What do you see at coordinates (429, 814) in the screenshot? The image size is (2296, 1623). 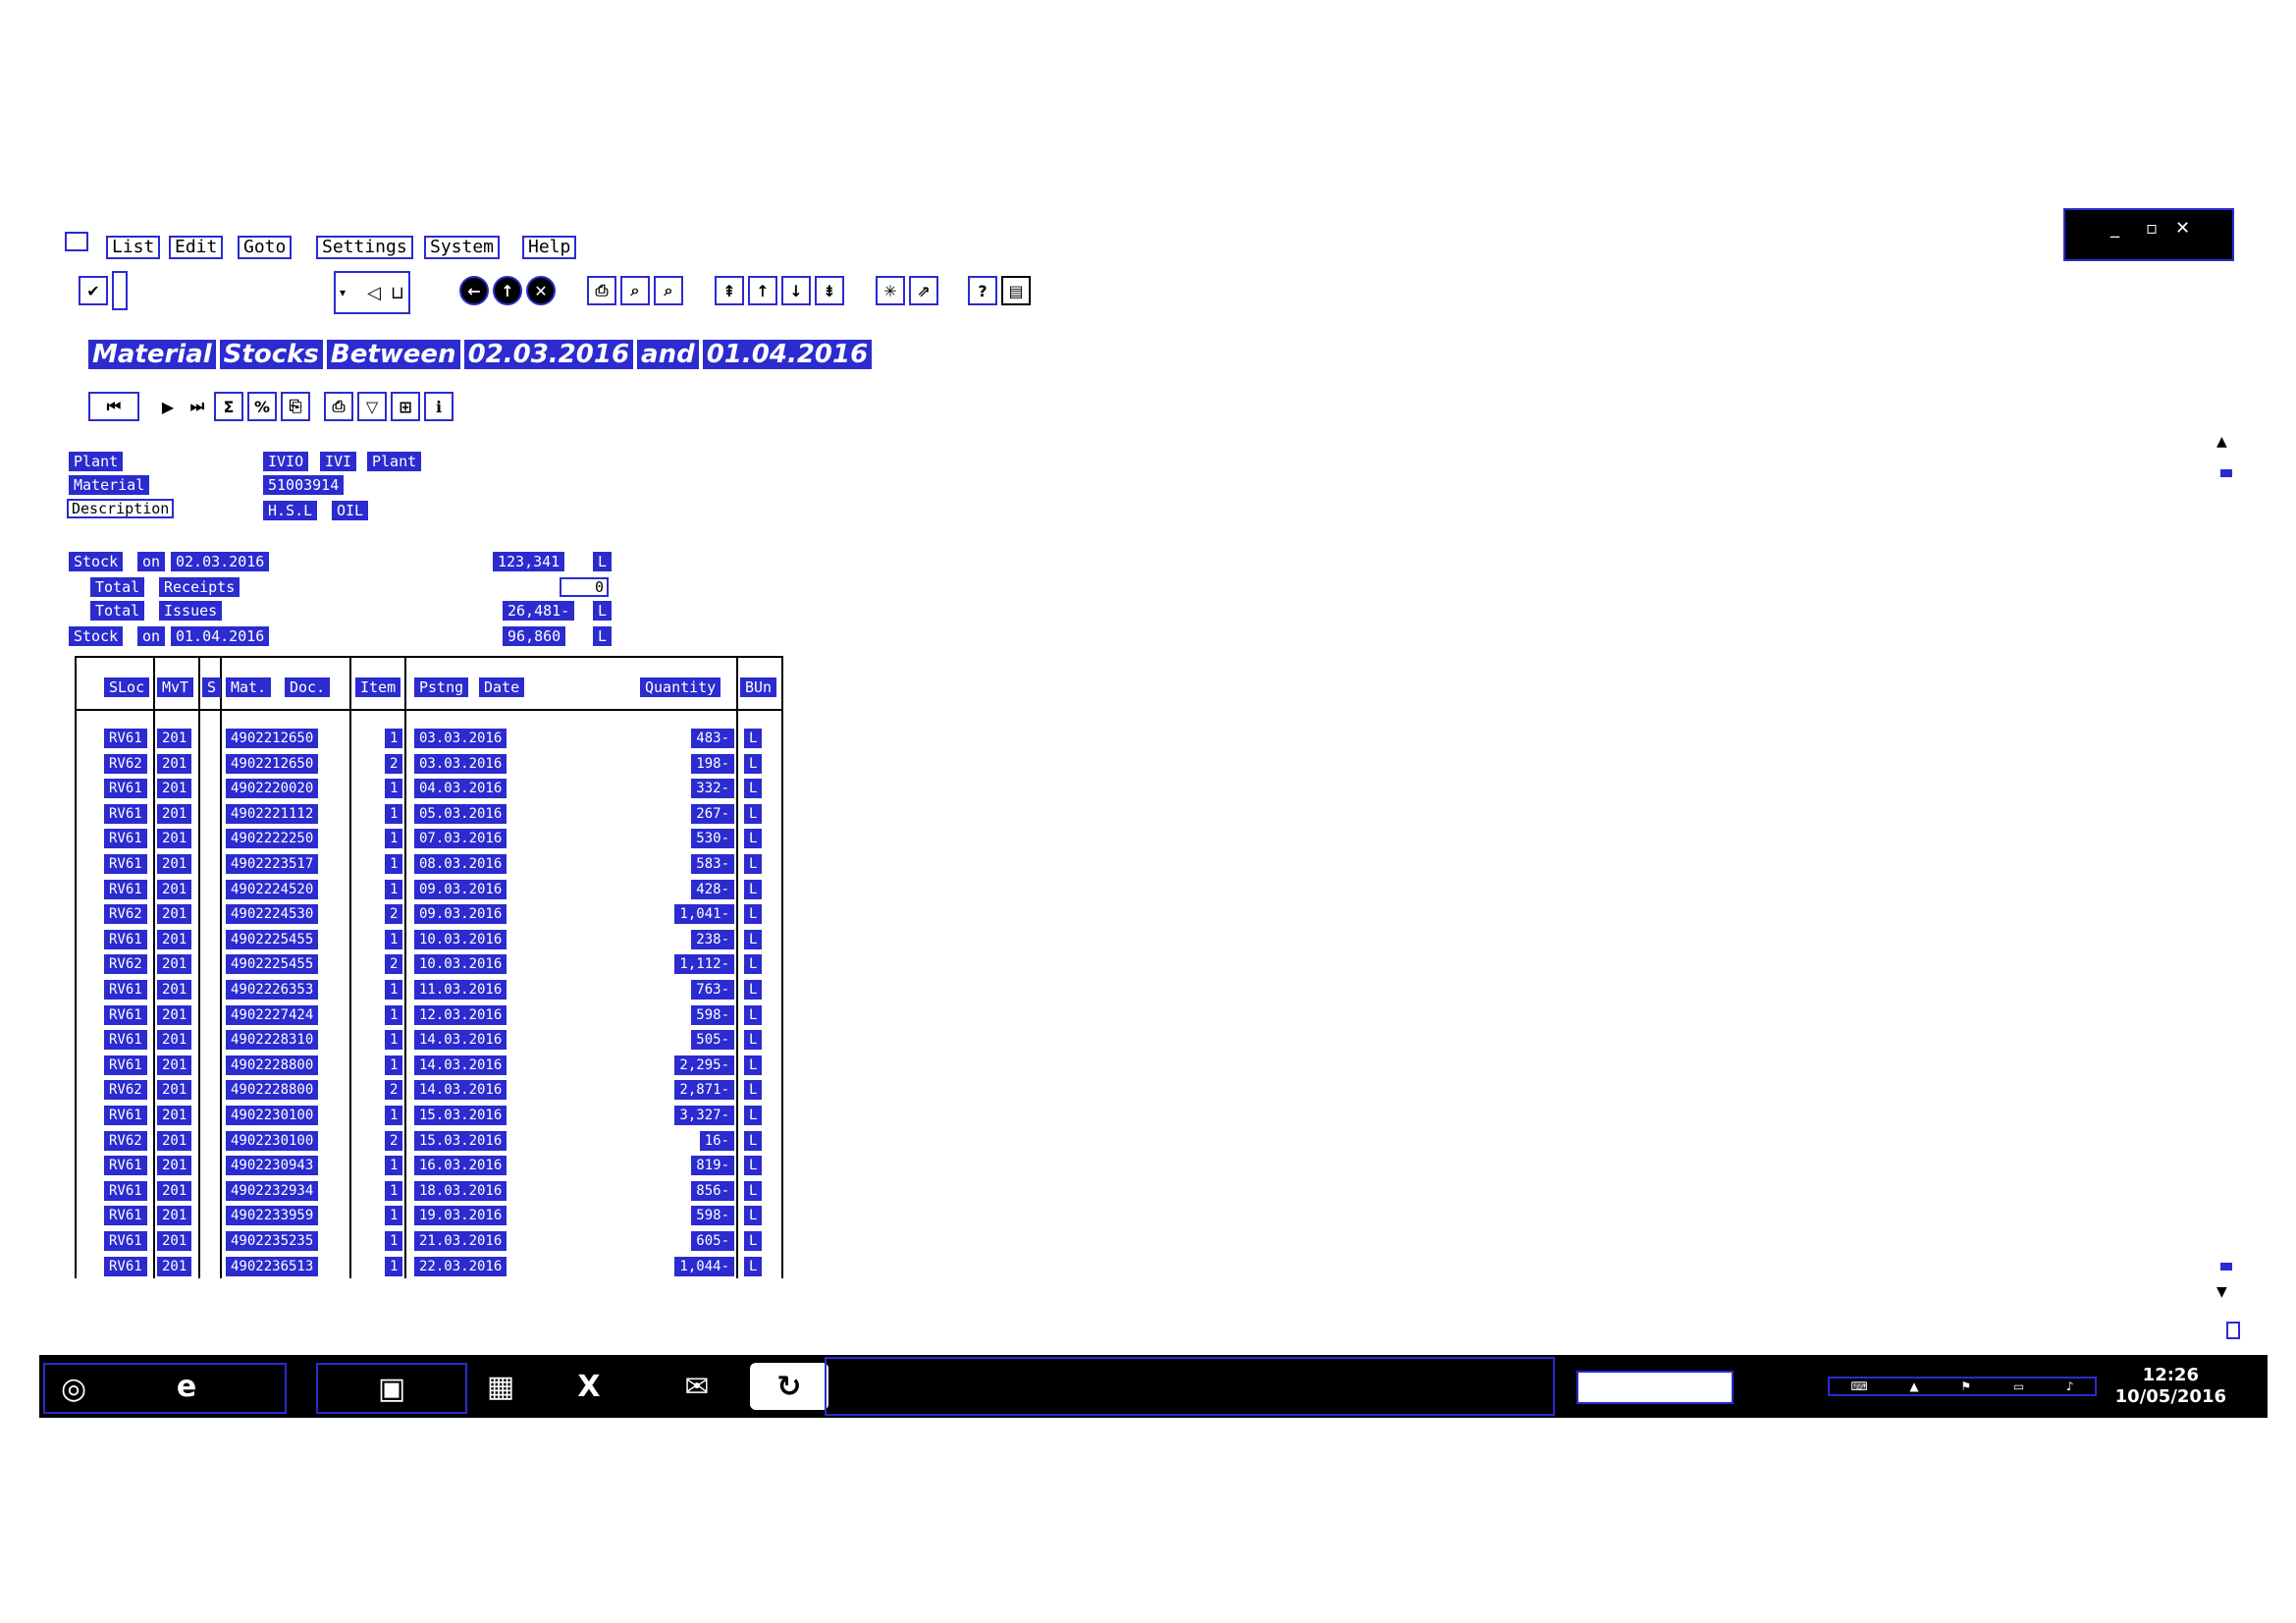 I see `table-row: RV61 201 4902221112 1 05.03.2016 267- L` at bounding box center [429, 814].